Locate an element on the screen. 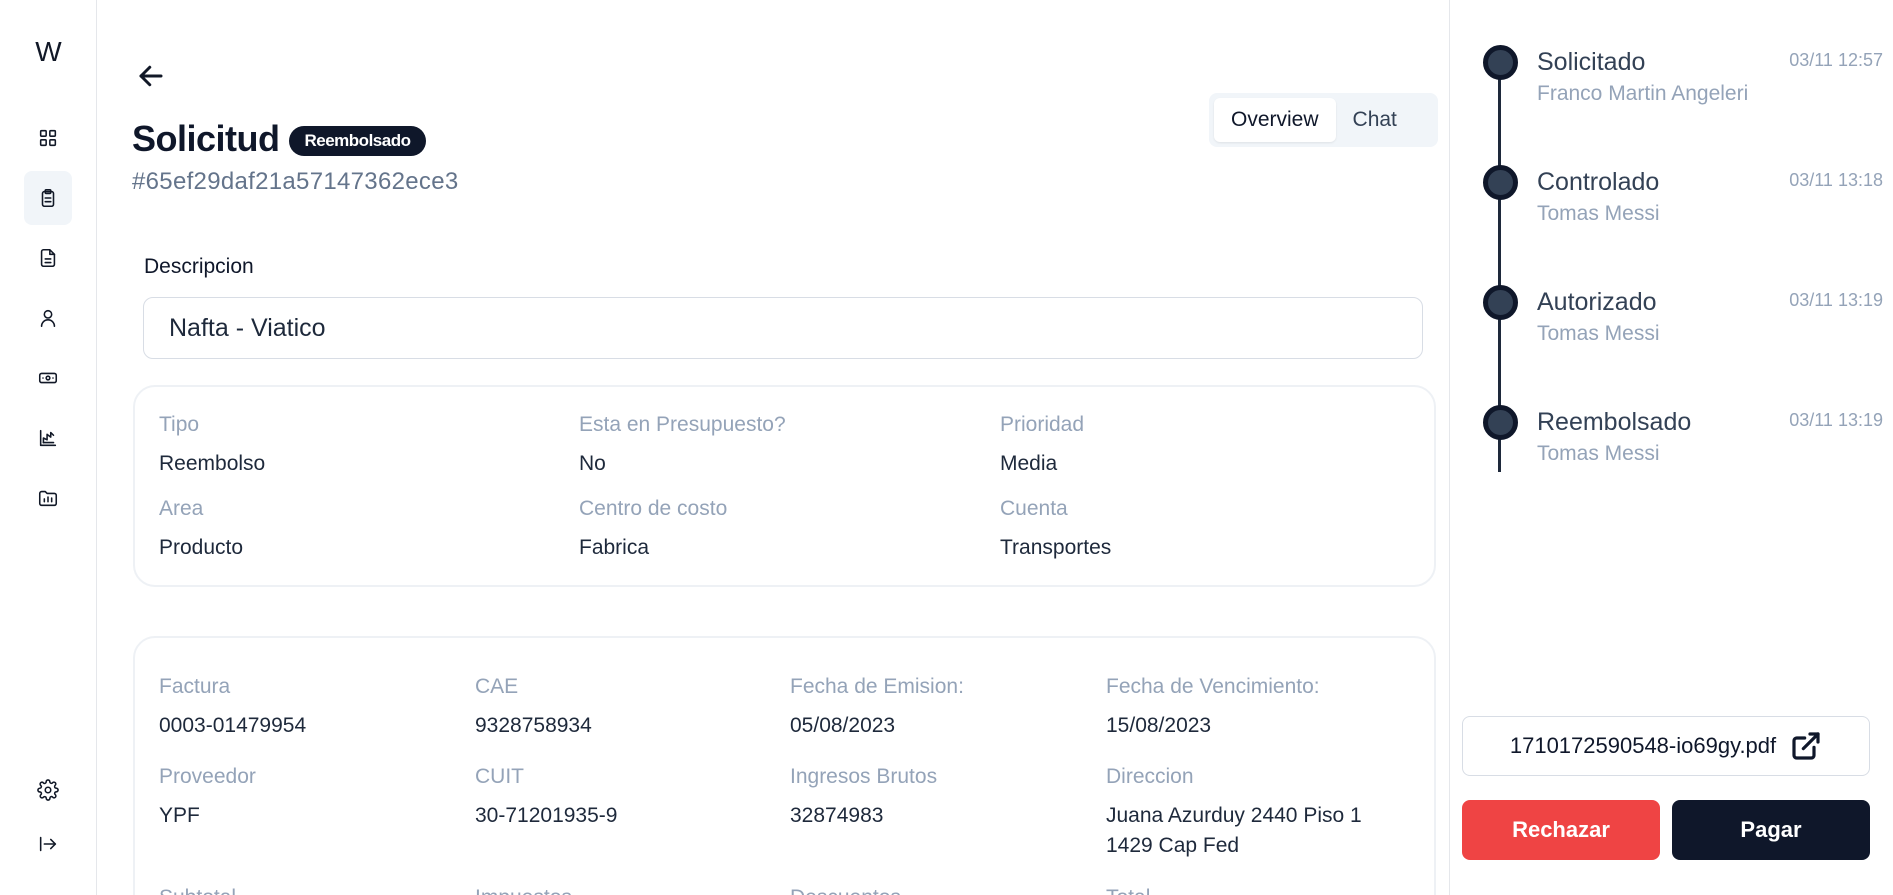  request-id: #65ef29daf21a57147362ece3 is located at coordinates (295, 181).